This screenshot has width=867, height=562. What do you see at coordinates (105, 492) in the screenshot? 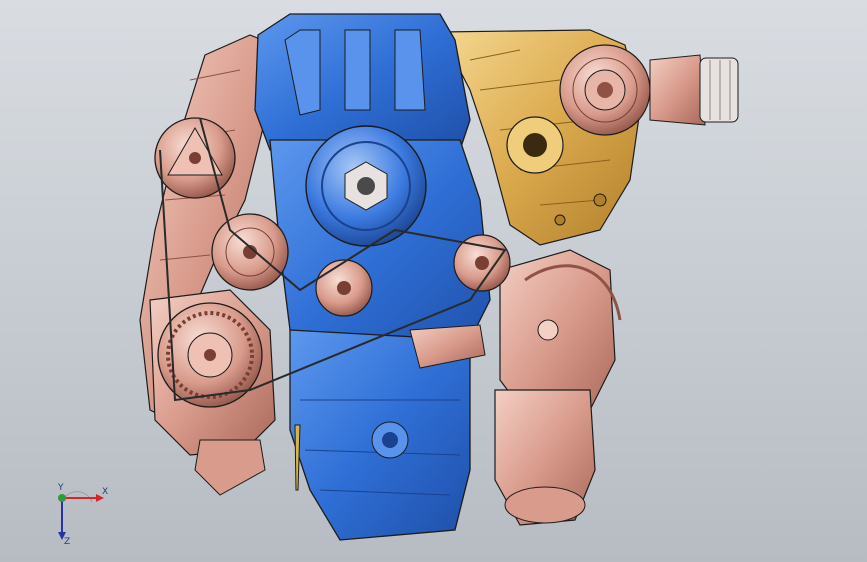
I see `x-axis-label: X` at bounding box center [105, 492].